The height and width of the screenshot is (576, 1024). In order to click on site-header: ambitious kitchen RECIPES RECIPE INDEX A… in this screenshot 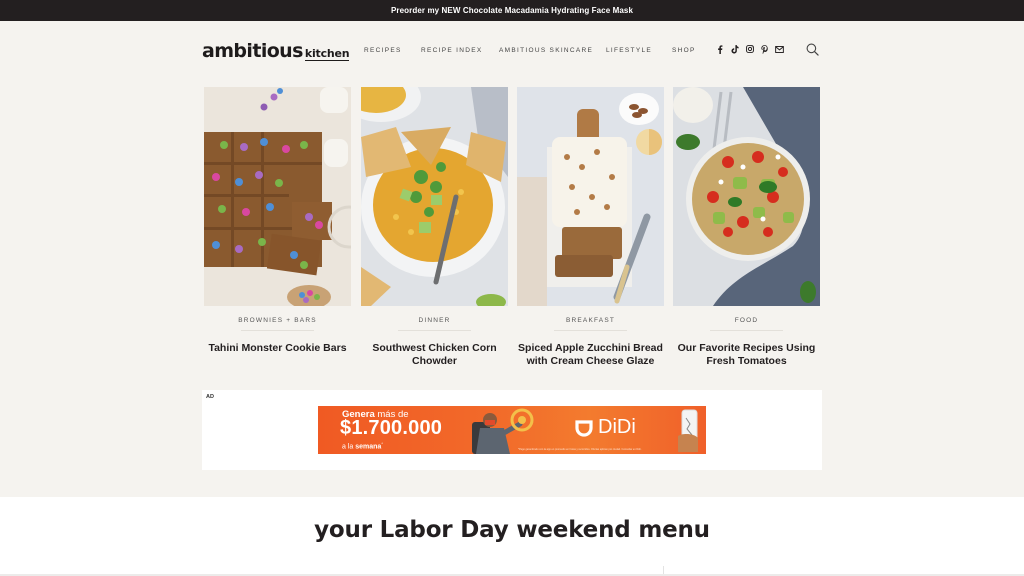, I will do `click(512, 51)`.